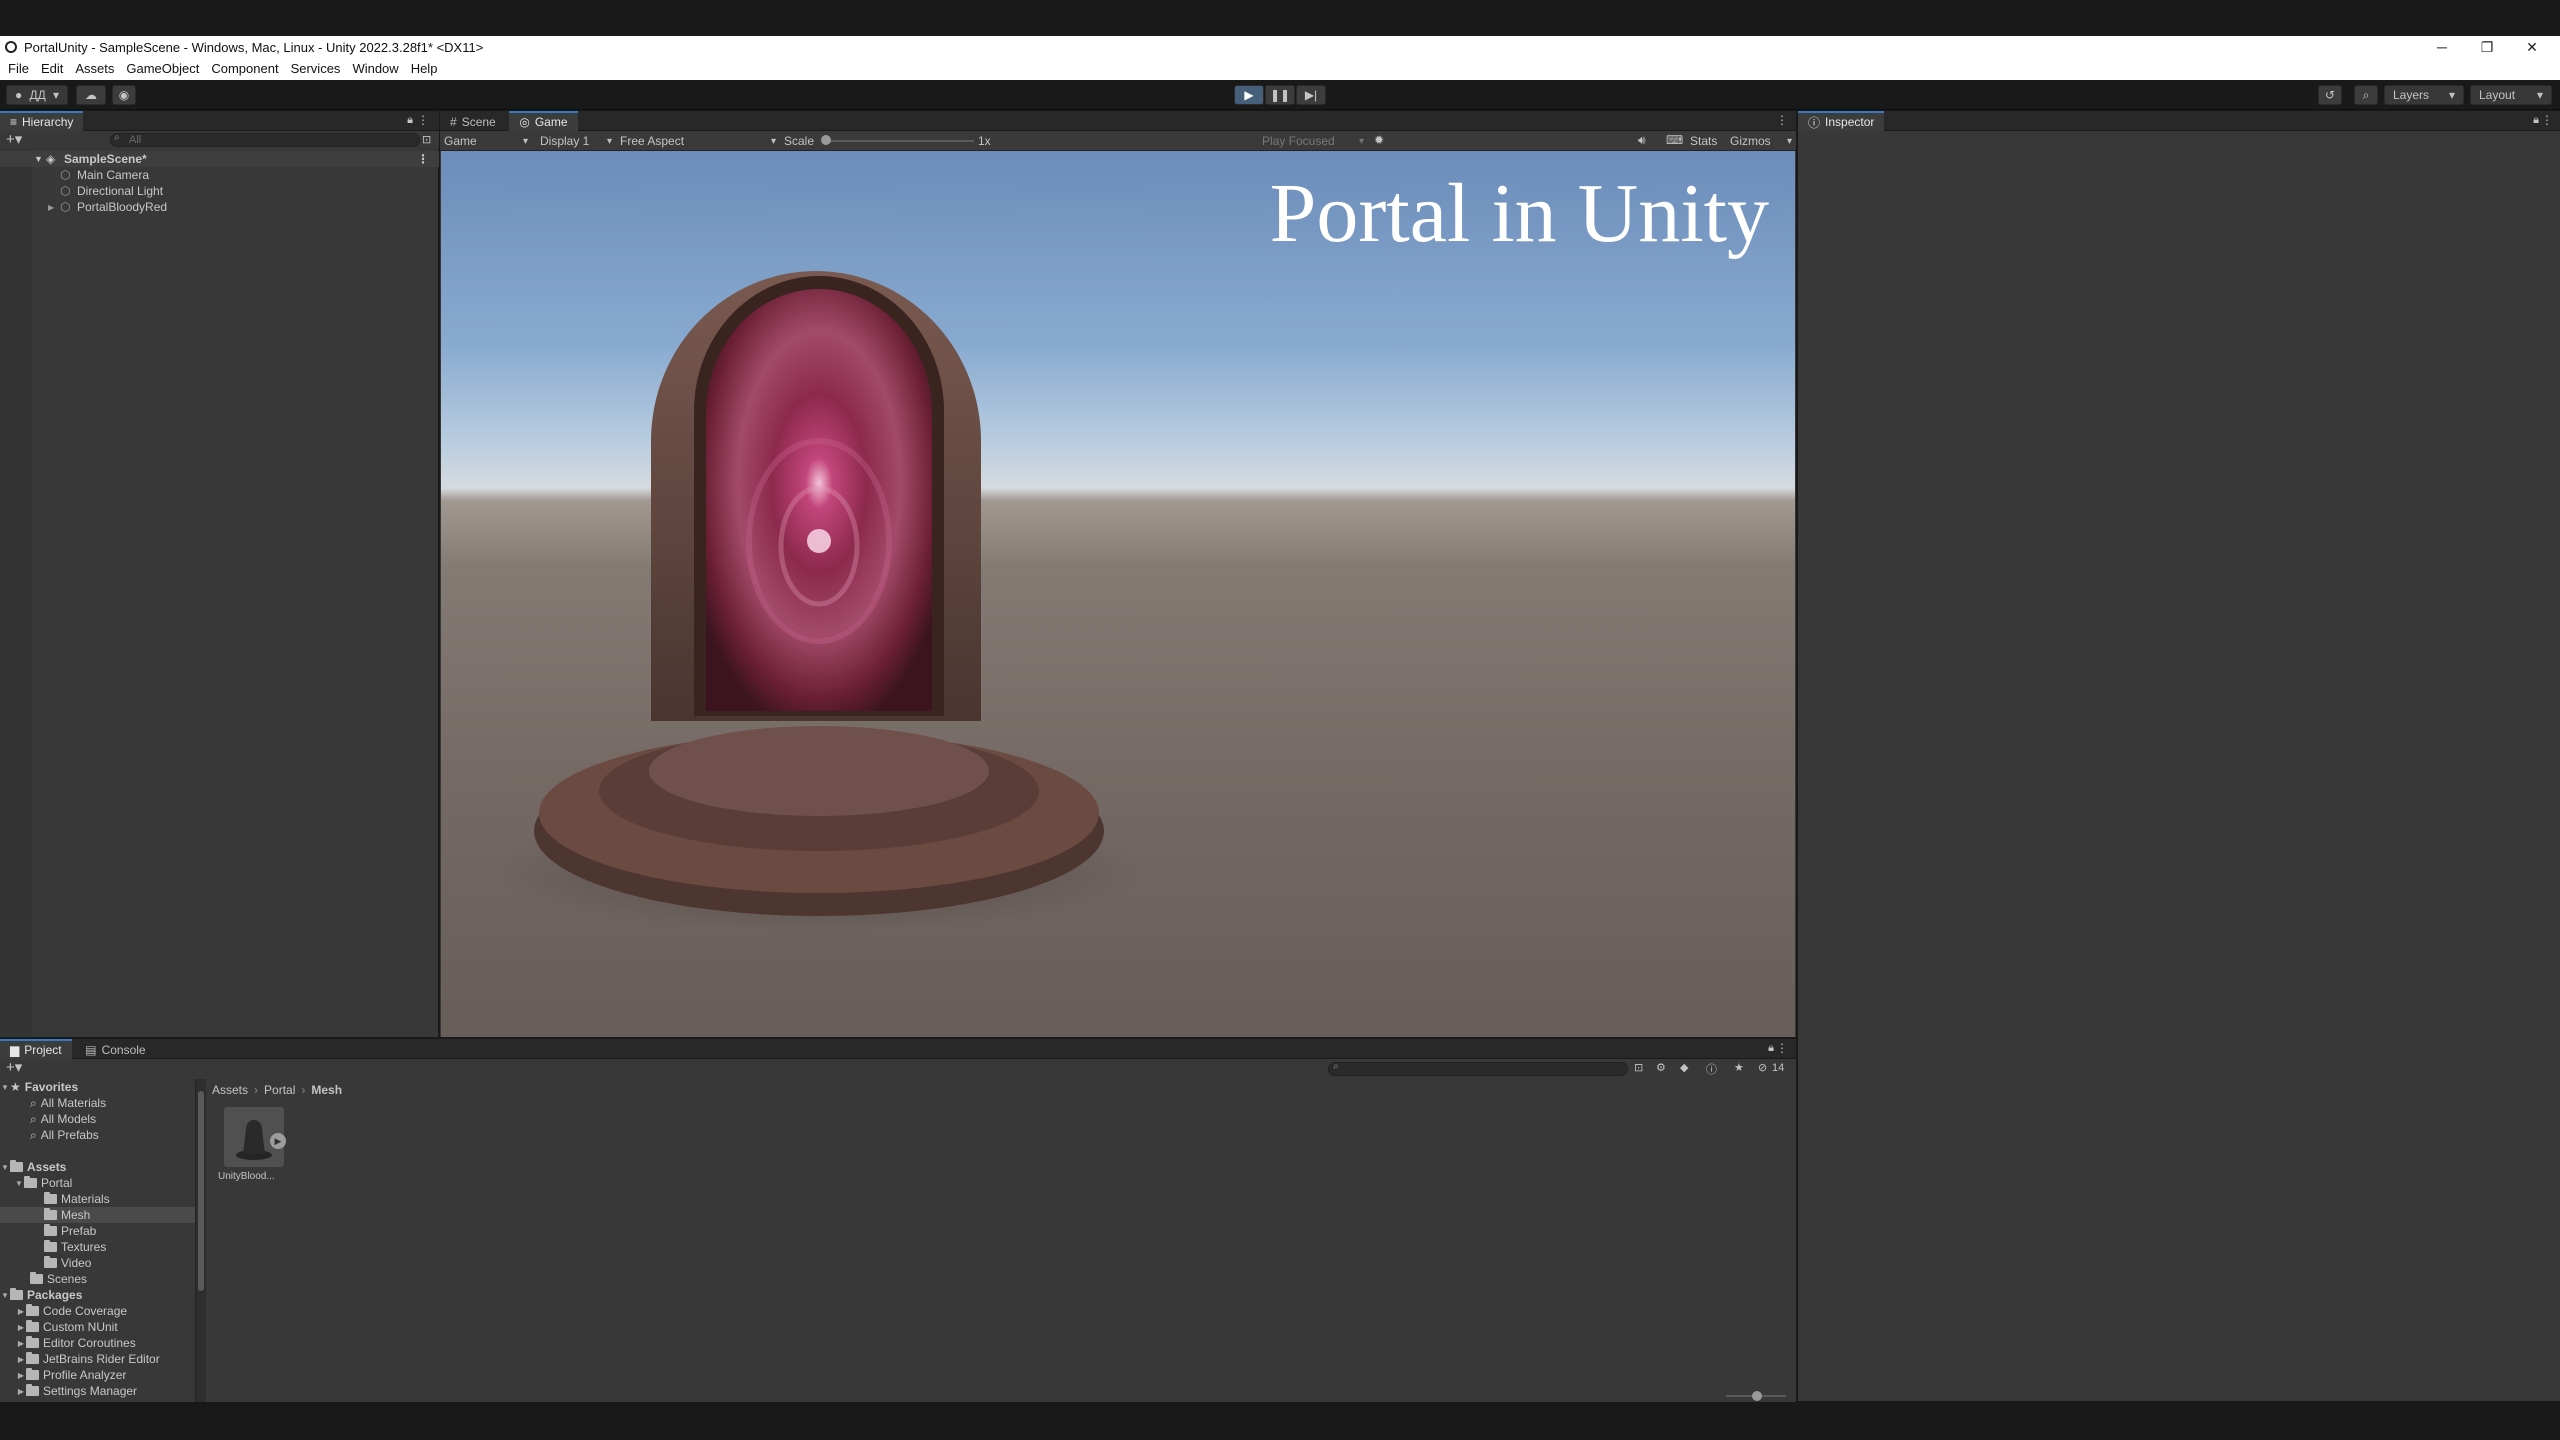 The image size is (2560, 1440). I want to click on folder-item: Textures, so click(97, 1247).